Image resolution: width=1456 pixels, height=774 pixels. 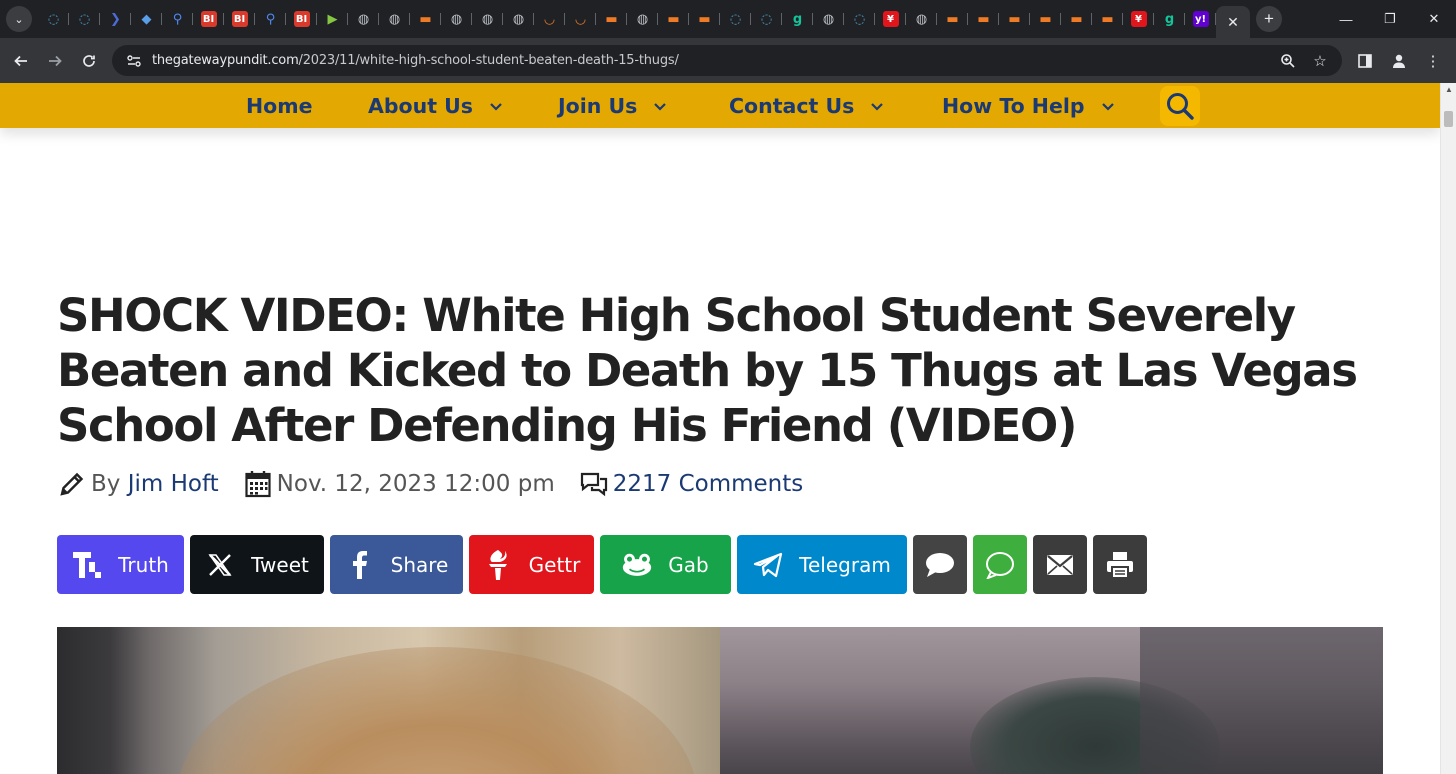 I want to click on forward-button, so click(x=55, y=61).